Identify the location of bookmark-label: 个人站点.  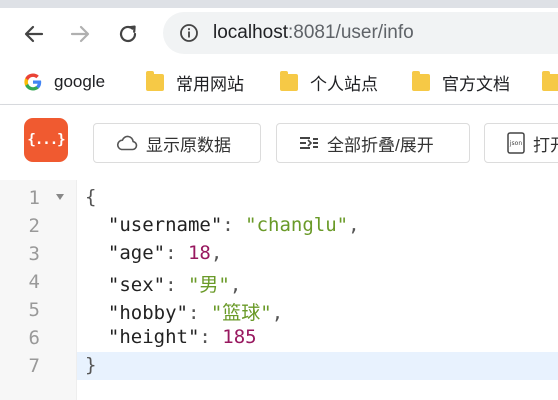
(344, 84).